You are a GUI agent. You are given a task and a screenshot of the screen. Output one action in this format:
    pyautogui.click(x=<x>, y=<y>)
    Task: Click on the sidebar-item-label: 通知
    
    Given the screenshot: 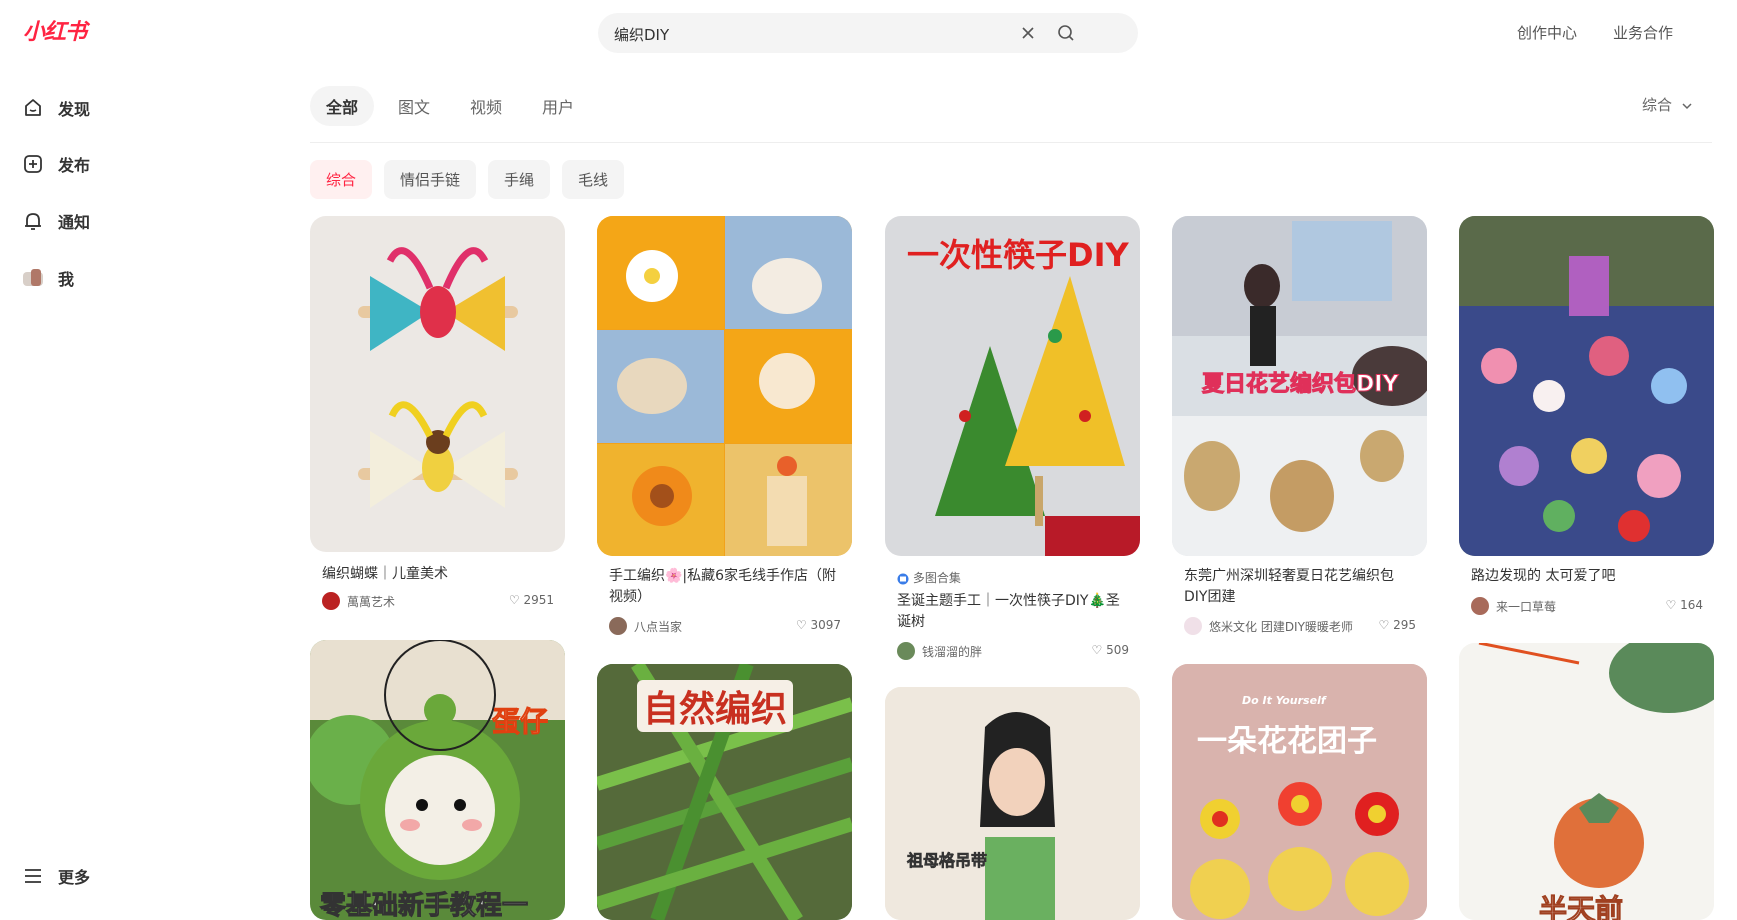 What is the action you would take?
    pyautogui.click(x=74, y=222)
    